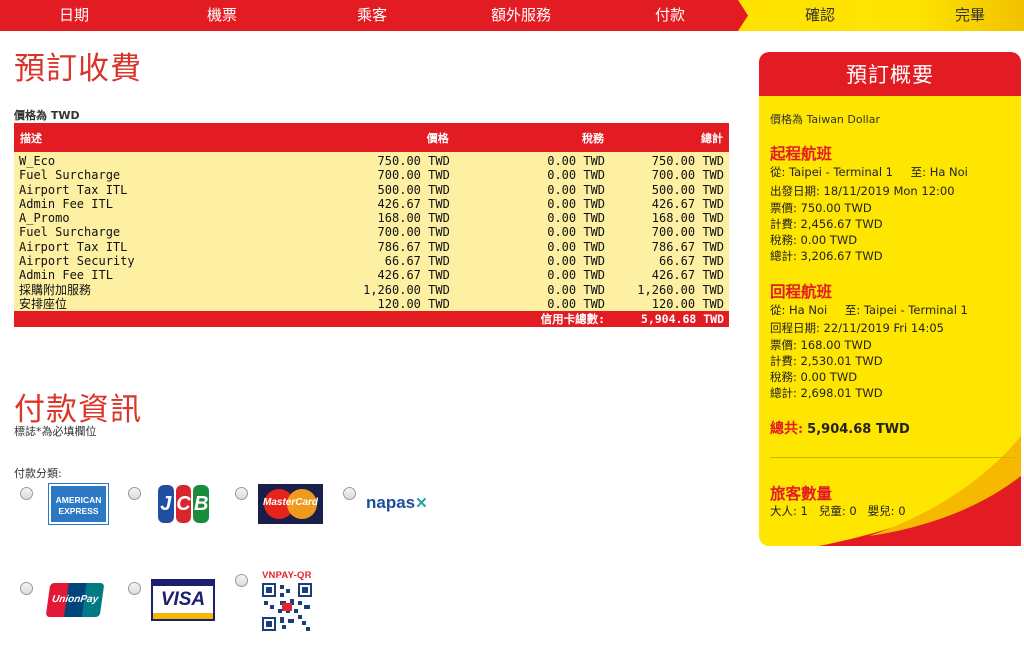  What do you see at coordinates (783, 393) in the screenshot?
I see `return-total-label: 總計:` at bounding box center [783, 393].